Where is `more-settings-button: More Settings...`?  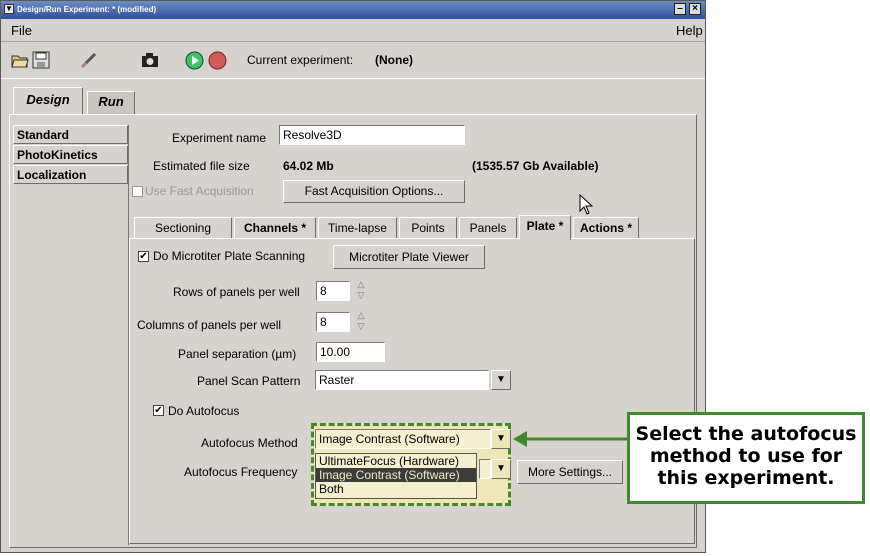
more-settings-button: More Settings... is located at coordinates (570, 472).